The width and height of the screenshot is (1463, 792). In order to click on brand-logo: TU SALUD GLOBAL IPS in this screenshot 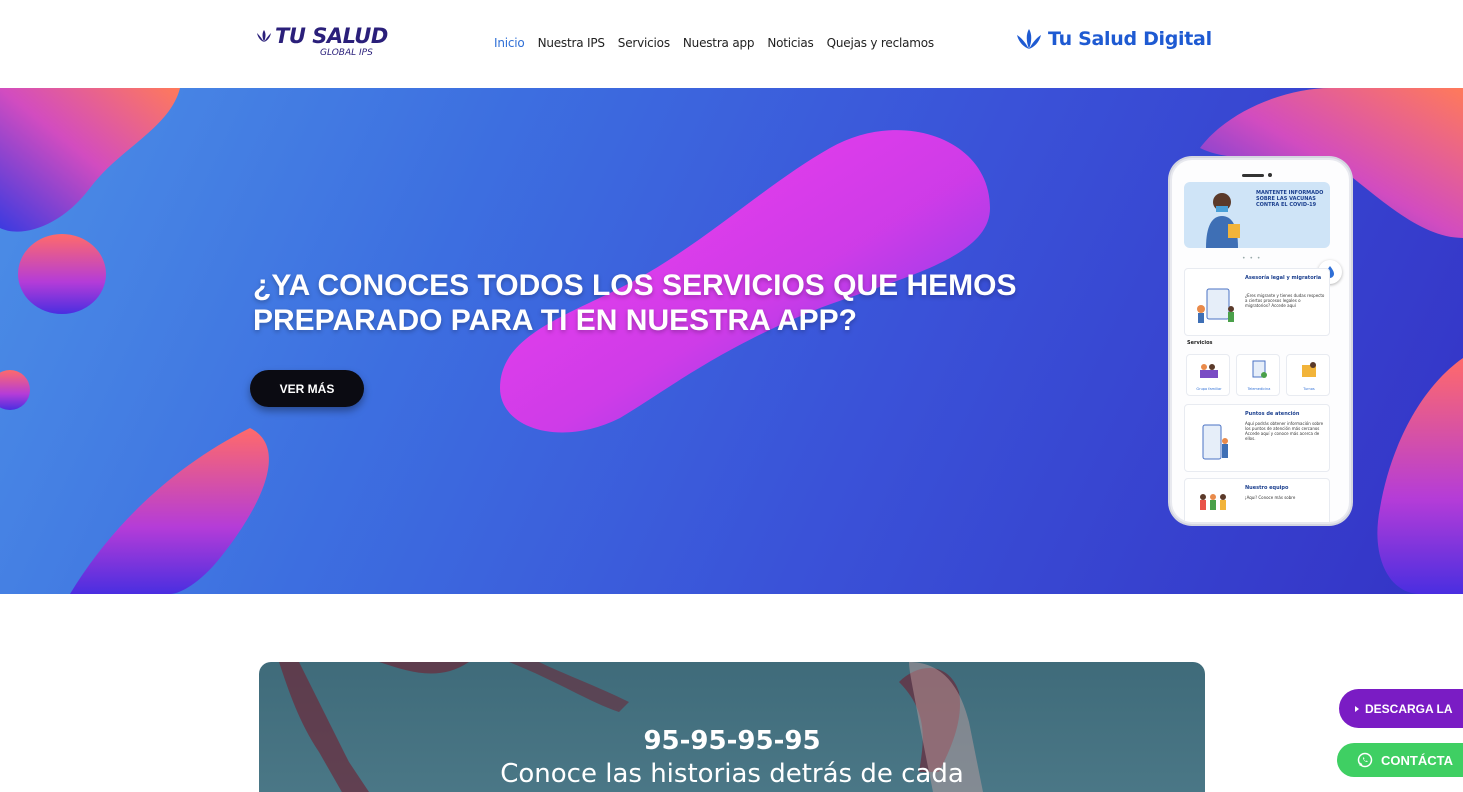, I will do `click(322, 41)`.